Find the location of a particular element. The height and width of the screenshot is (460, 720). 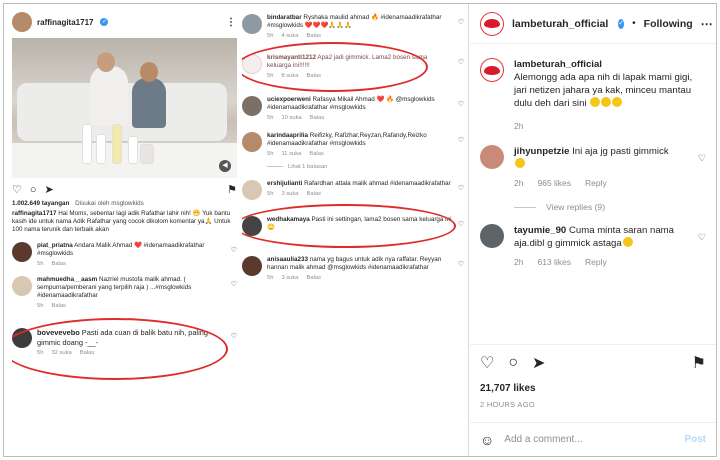

caption-username: lambeturah_official is located at coordinates (558, 64).